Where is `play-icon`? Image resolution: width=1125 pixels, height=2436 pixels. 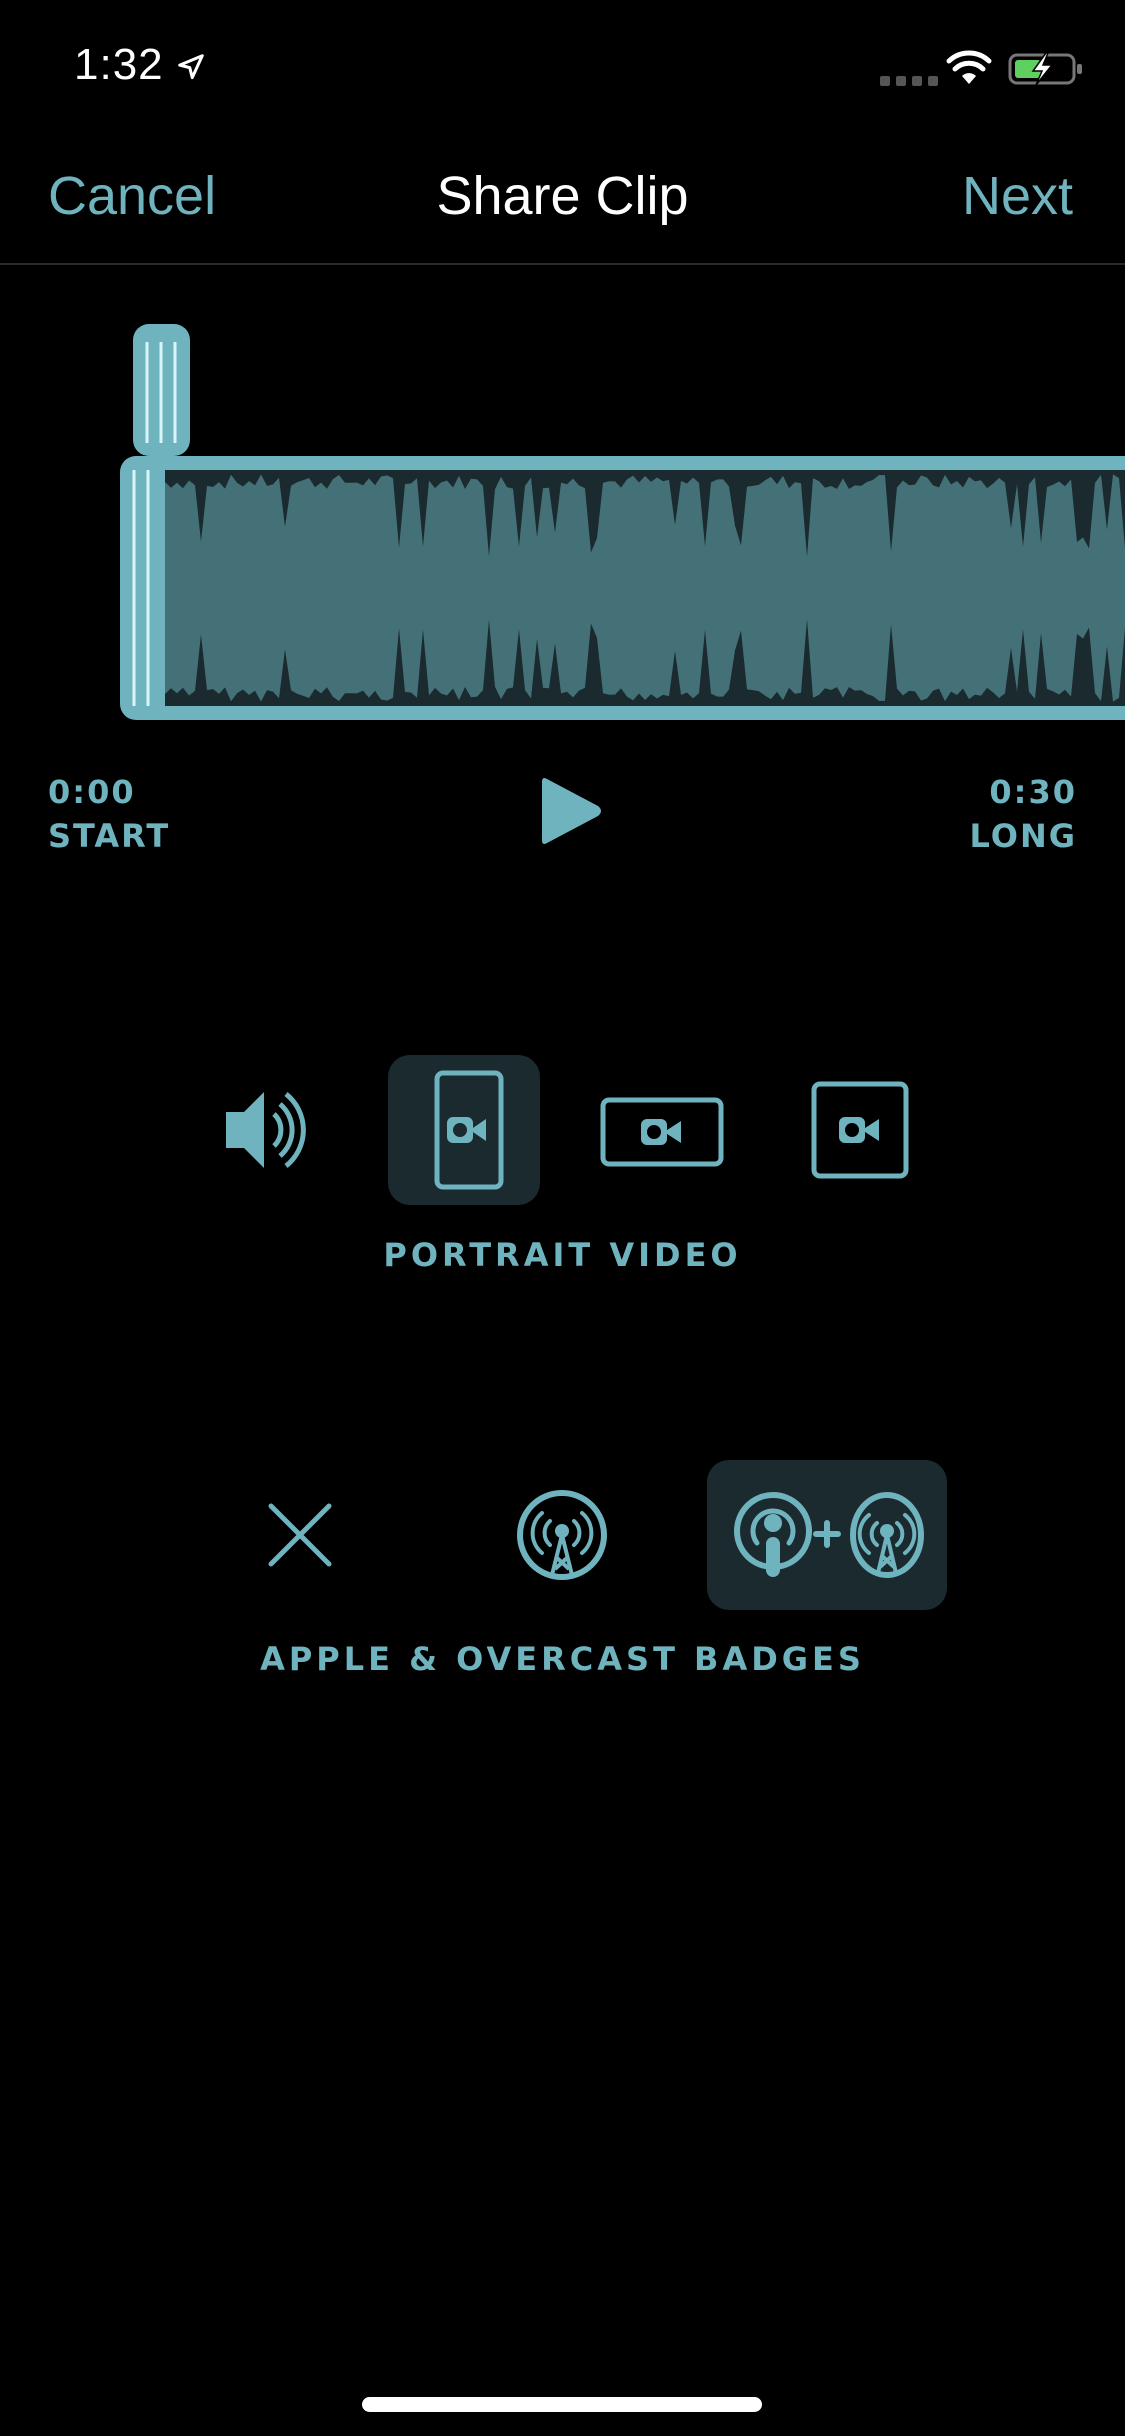
play-icon is located at coordinates (571, 811).